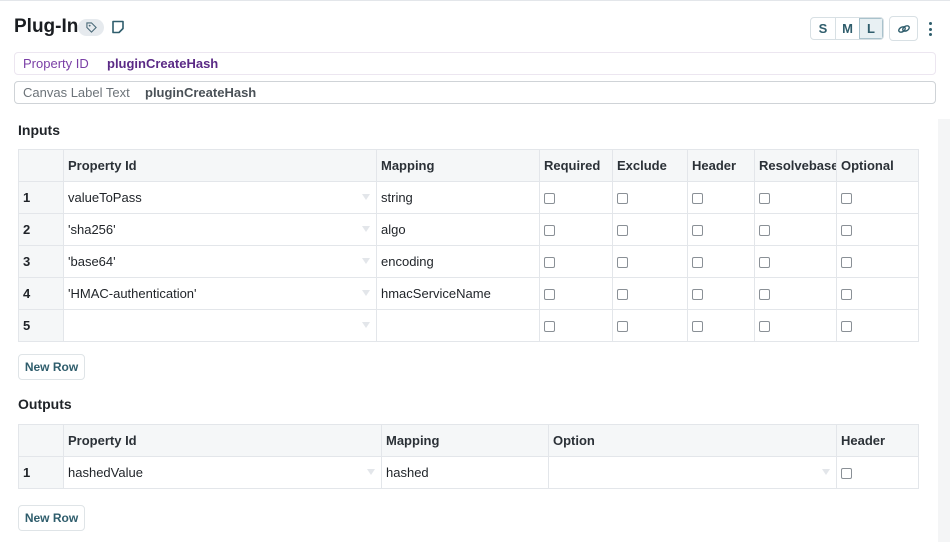  What do you see at coordinates (944, 330) in the screenshot?
I see `scrollbar` at bounding box center [944, 330].